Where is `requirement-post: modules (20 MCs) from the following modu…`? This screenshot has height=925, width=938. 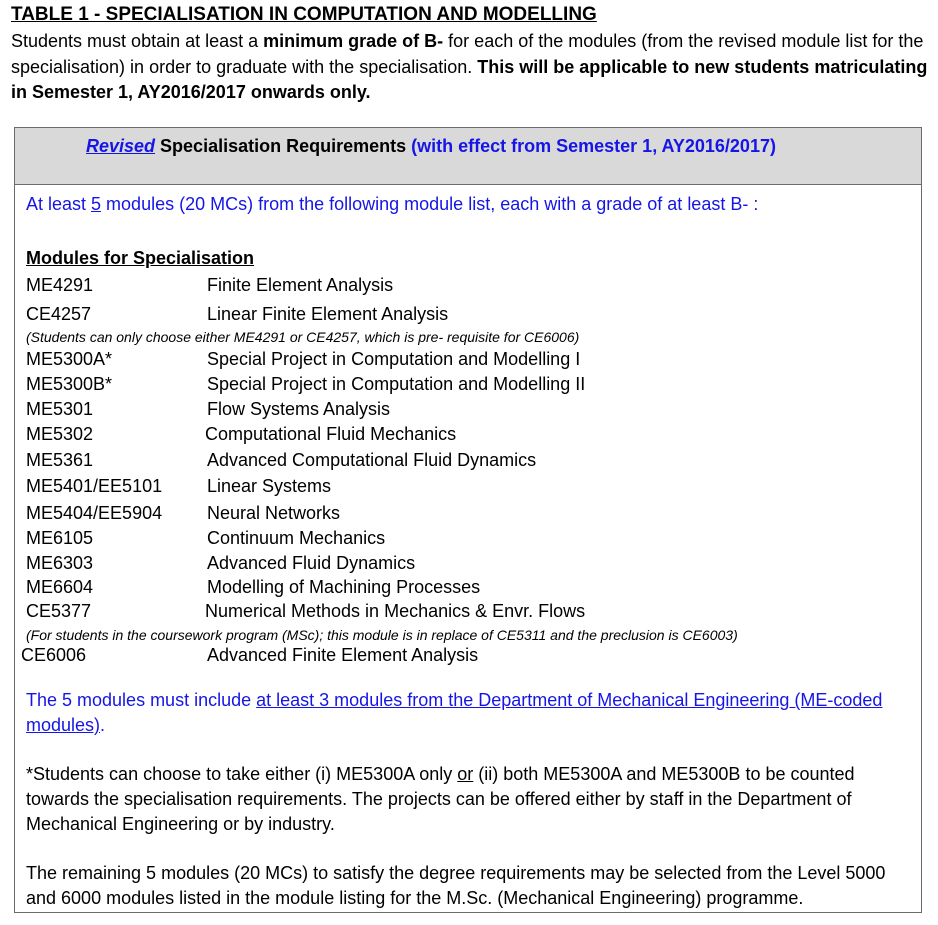 requirement-post: modules (20 MCs) from the following modu… is located at coordinates (430, 204).